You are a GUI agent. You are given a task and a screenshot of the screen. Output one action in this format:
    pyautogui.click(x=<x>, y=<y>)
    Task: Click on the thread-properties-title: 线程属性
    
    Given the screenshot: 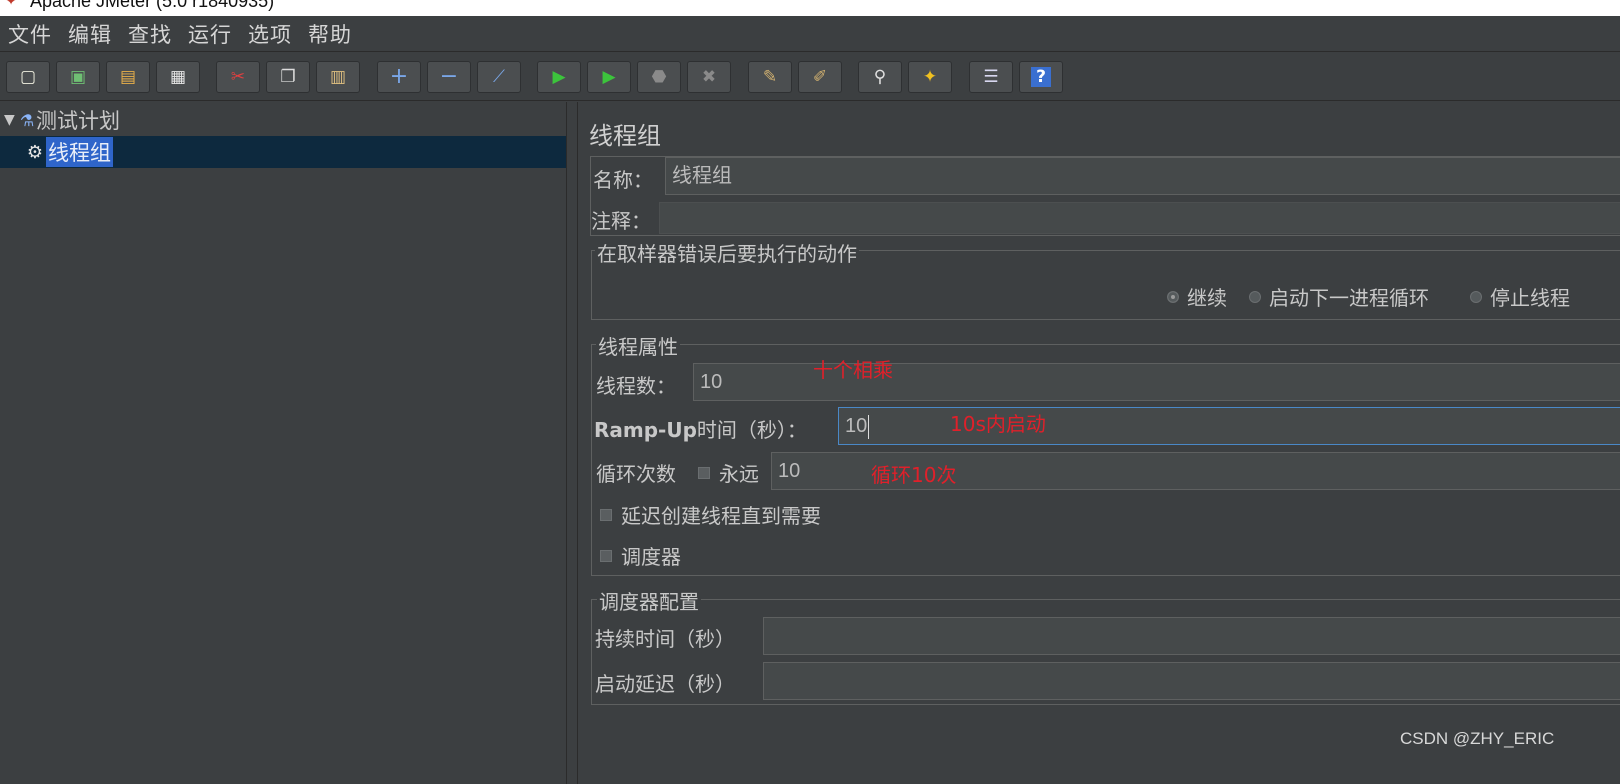 What is the action you would take?
    pyautogui.click(x=638, y=345)
    